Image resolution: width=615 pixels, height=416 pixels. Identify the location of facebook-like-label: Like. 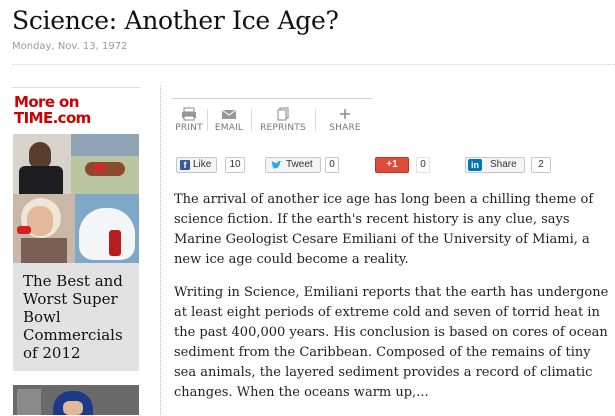
(202, 164).